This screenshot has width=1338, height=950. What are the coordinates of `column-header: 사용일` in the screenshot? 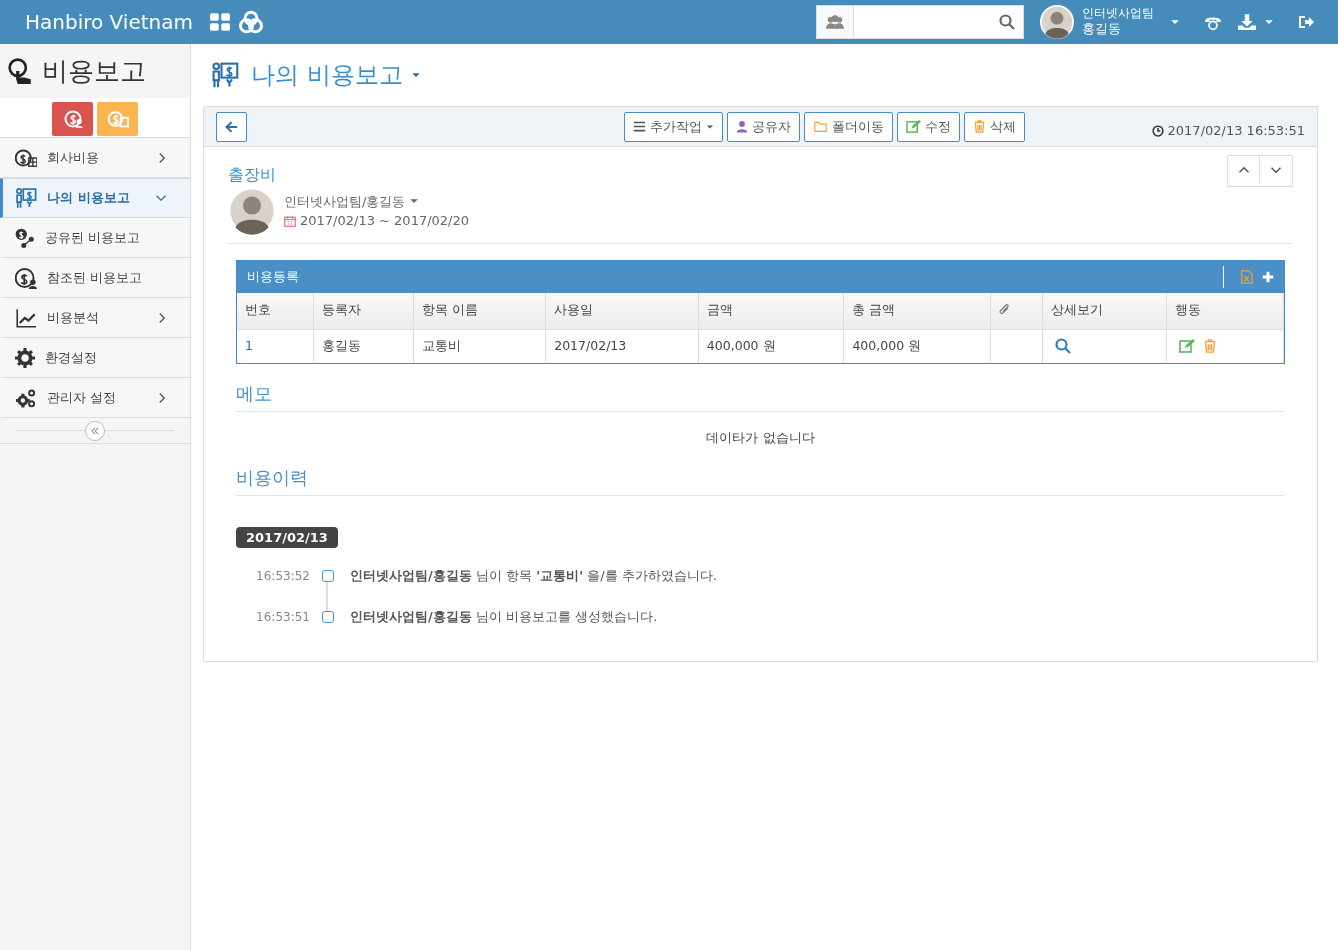 It's located at (574, 310).